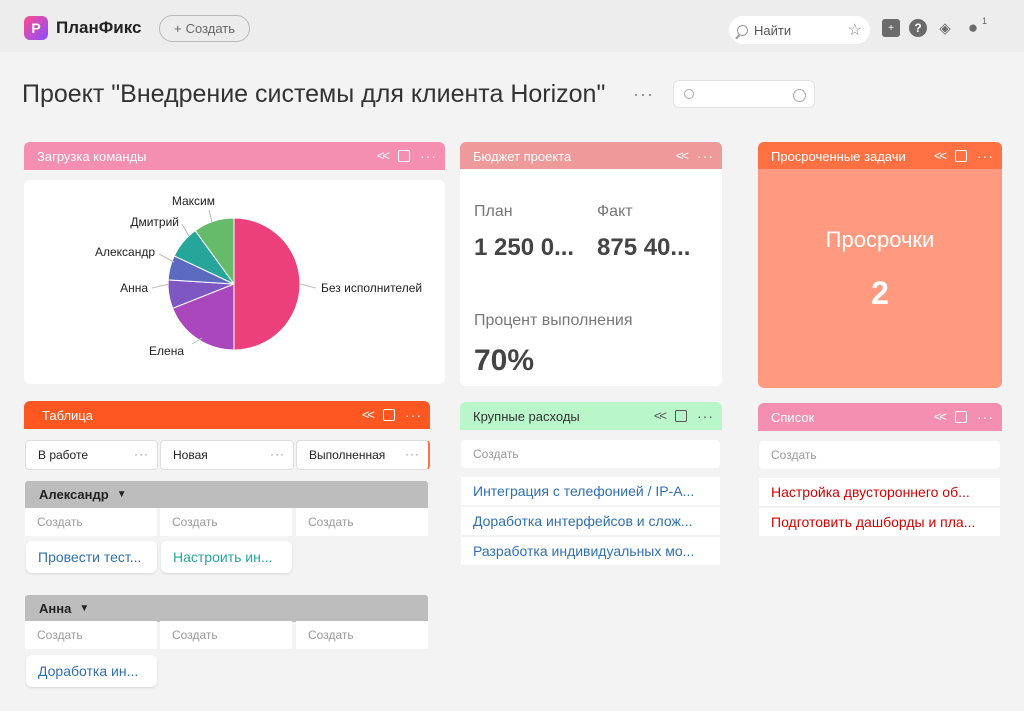 This screenshot has width=1024, height=711. What do you see at coordinates (166, 351) in the screenshot?
I see `pie-slice-label: Елена` at bounding box center [166, 351].